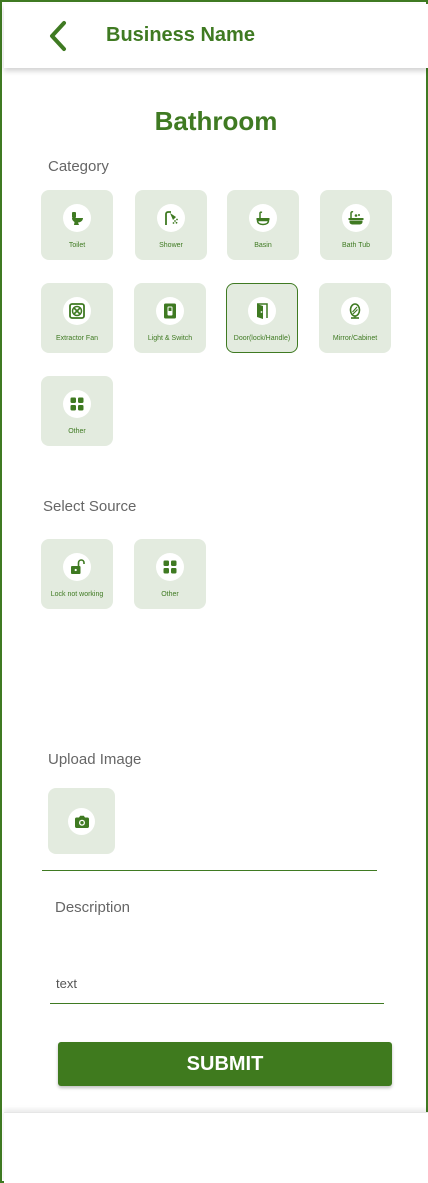 The height and width of the screenshot is (1183, 428). What do you see at coordinates (180, 35) in the screenshot?
I see `header-title: Business Name` at bounding box center [180, 35].